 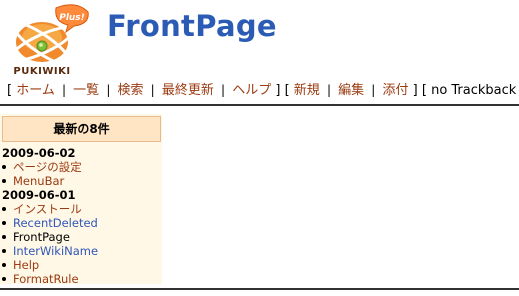 What do you see at coordinates (39, 153) in the screenshot?
I see `recent-date: 2009-06-02` at bounding box center [39, 153].